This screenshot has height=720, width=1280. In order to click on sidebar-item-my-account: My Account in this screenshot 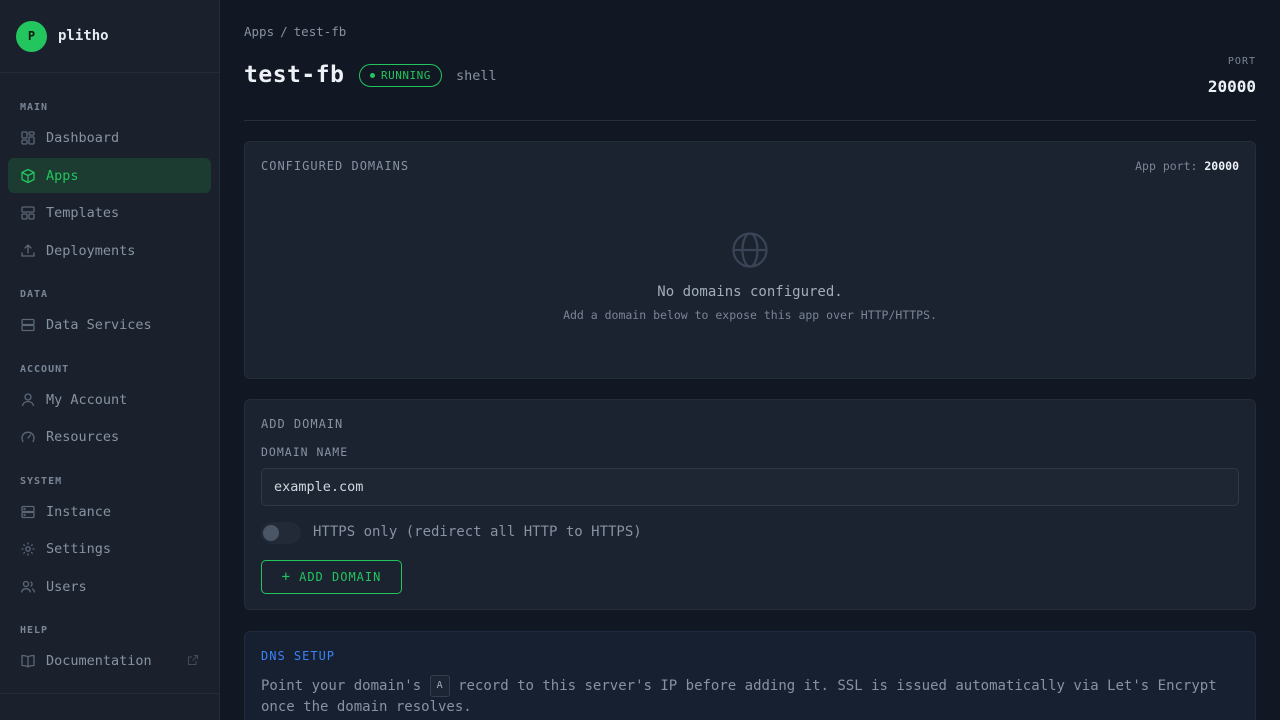, I will do `click(109, 399)`.